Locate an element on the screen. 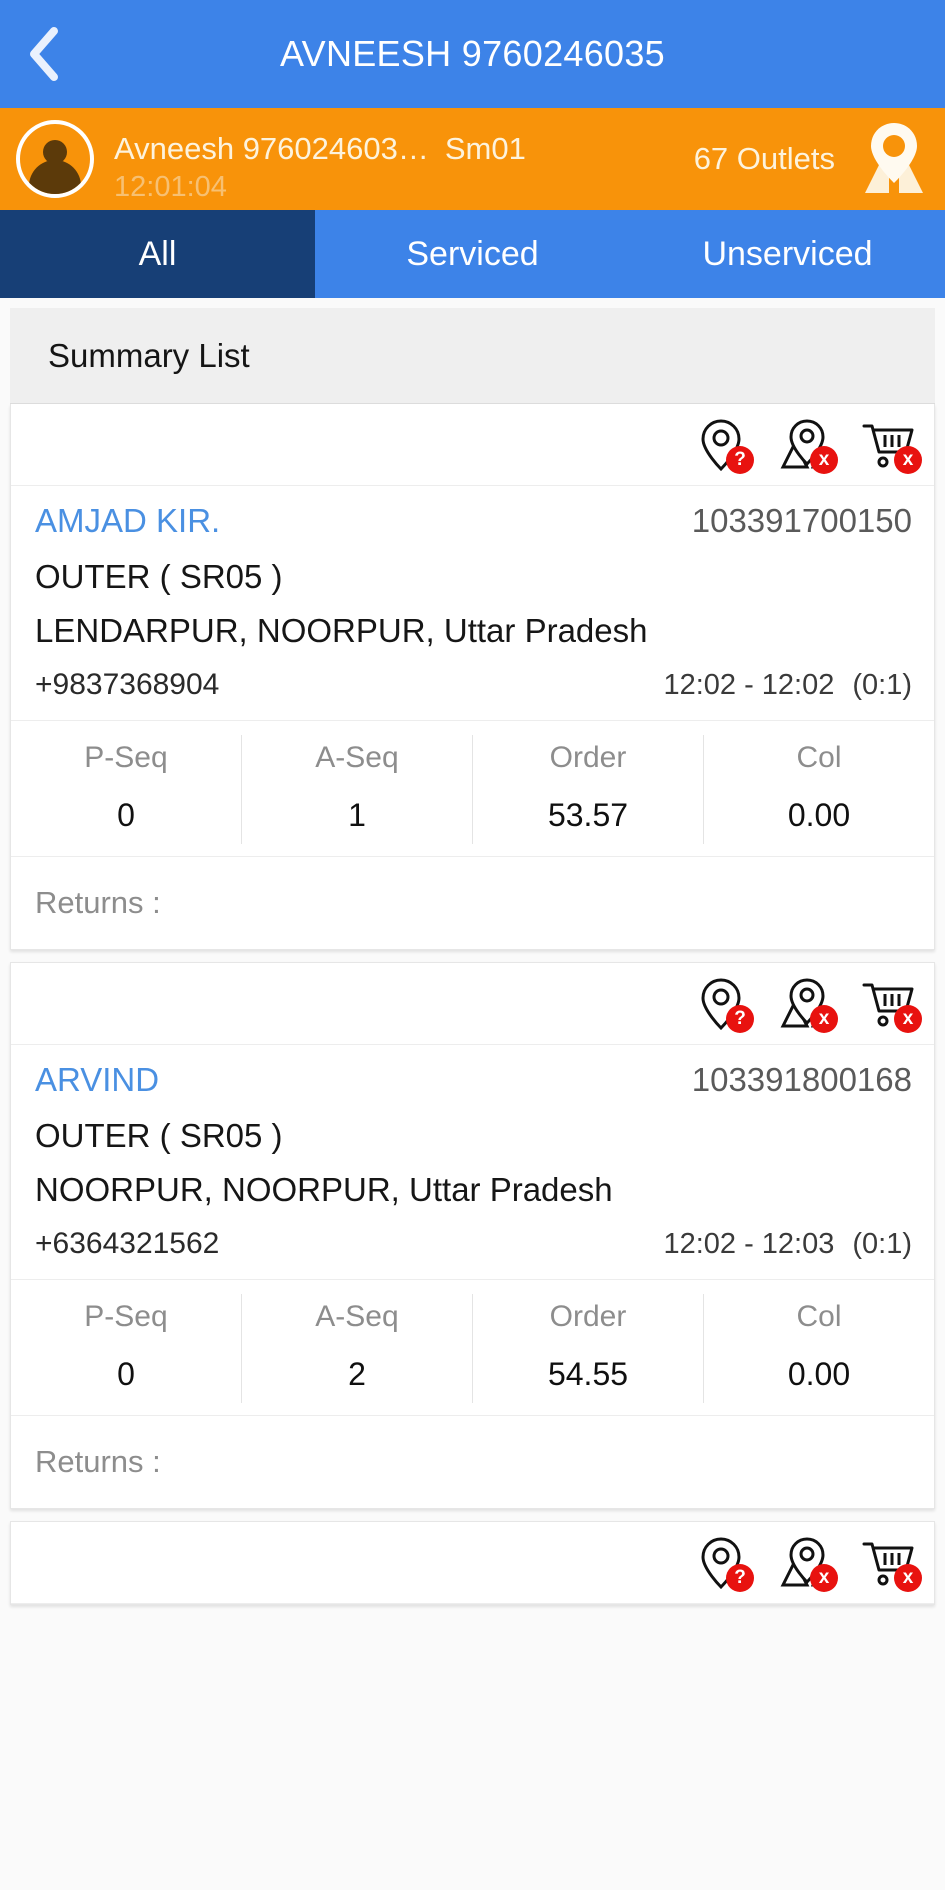 The width and height of the screenshot is (945, 1890). user-code: Sm01 is located at coordinates (485, 148).